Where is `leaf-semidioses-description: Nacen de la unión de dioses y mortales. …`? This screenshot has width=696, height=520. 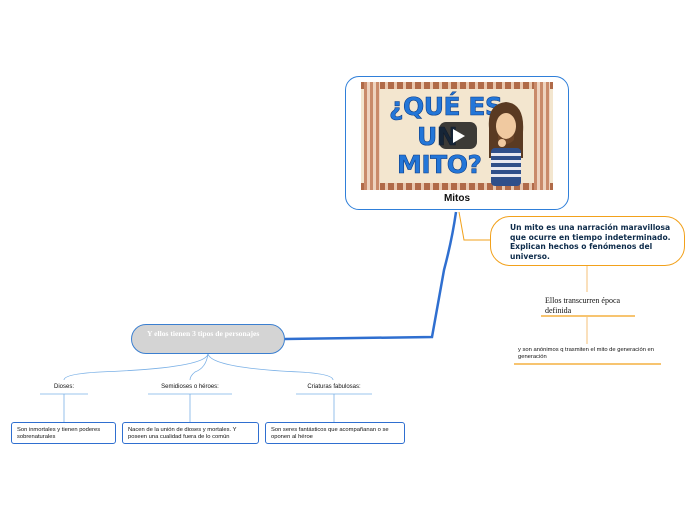 leaf-semidioses-description: Nacen de la unión de dioses y mortales. … is located at coordinates (190, 433).